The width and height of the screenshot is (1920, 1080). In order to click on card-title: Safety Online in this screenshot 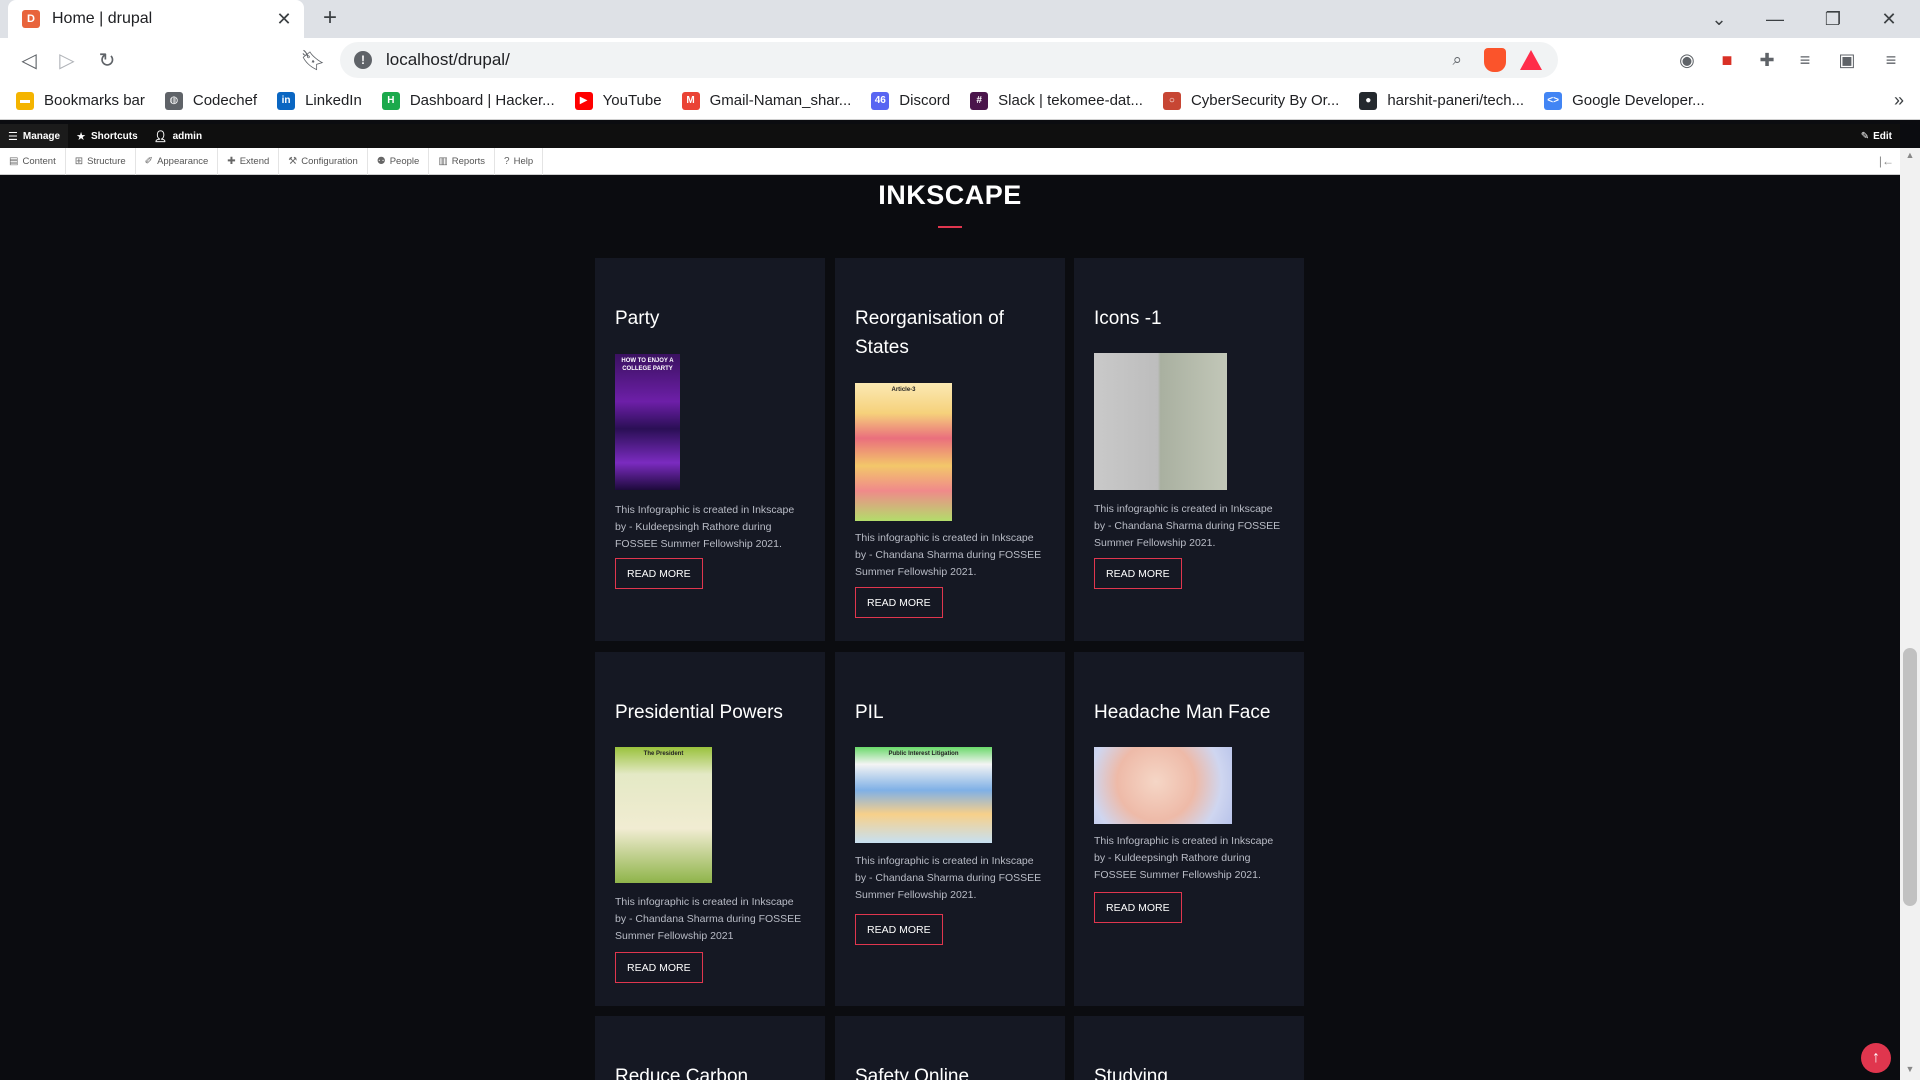, I will do `click(950, 1071)`.